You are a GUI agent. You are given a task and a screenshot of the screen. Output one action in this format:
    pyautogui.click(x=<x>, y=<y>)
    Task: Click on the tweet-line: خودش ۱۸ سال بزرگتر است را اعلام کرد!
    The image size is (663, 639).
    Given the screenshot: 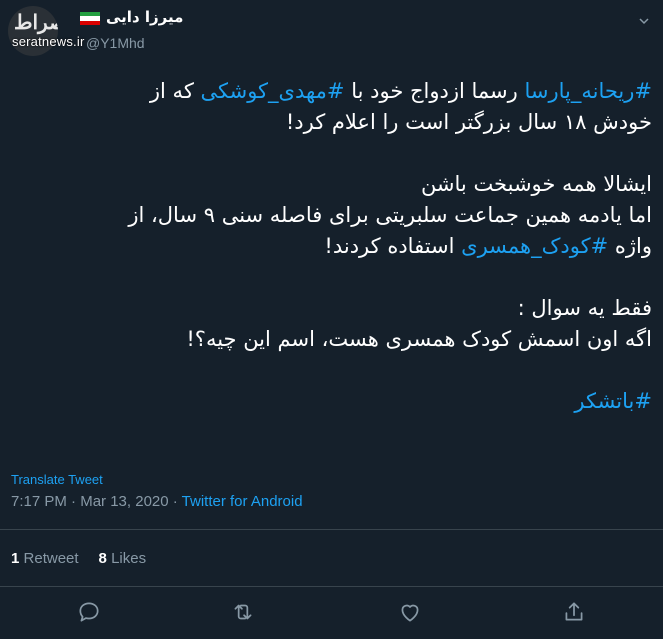 What is the action you would take?
    pyautogui.click(x=468, y=122)
    